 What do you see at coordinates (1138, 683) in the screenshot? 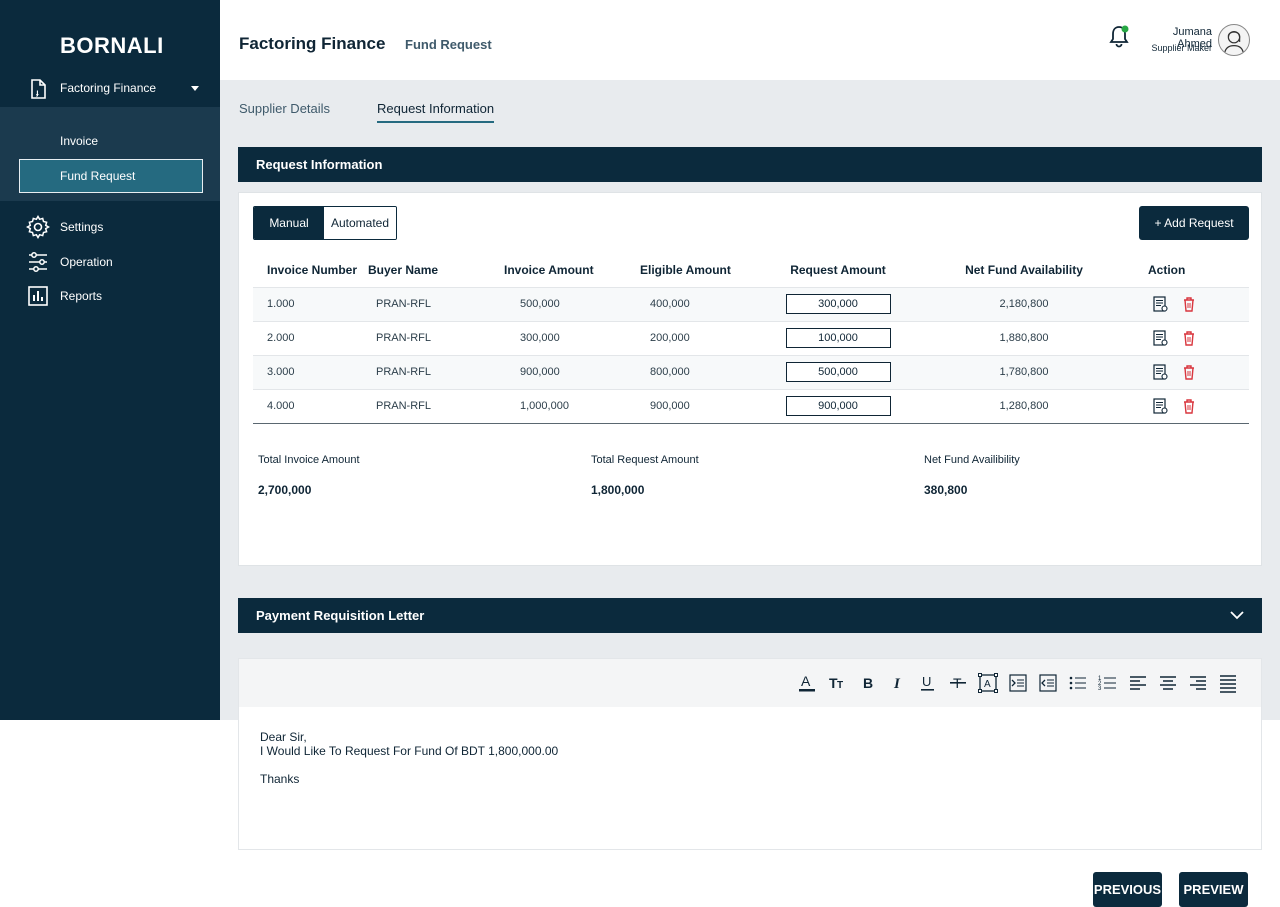
I see `align-left-icon` at bounding box center [1138, 683].